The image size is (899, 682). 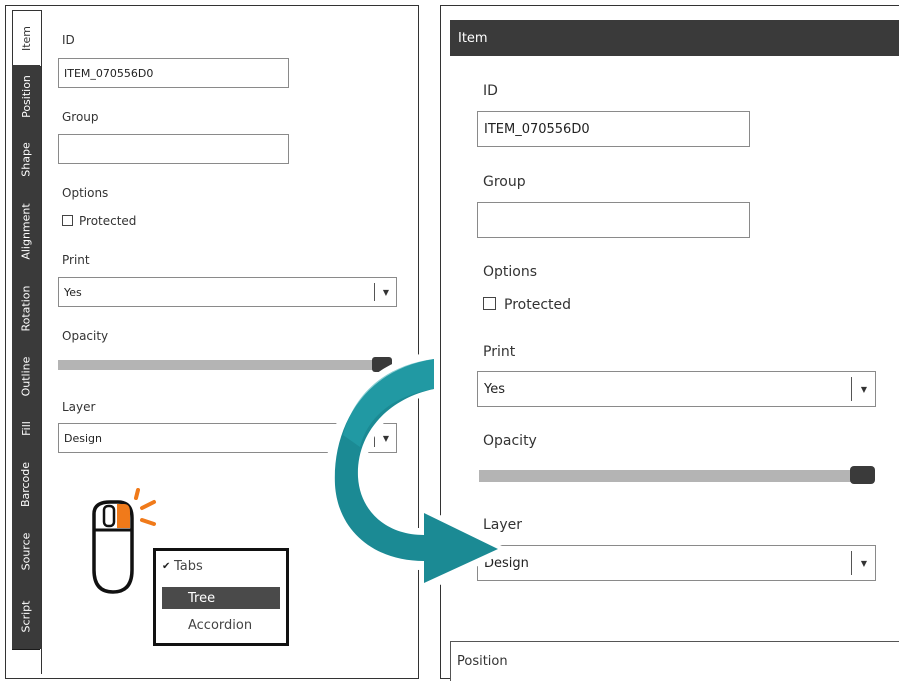 I want to click on context-menu-item-accordion: Accordion, so click(x=221, y=625).